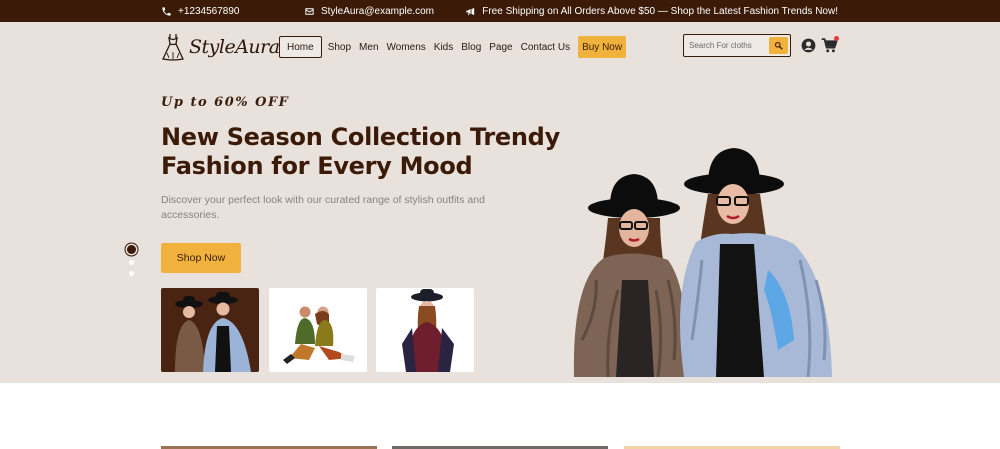 The height and width of the screenshot is (449, 1000). I want to click on phone-contact: +1234567890, so click(200, 11).